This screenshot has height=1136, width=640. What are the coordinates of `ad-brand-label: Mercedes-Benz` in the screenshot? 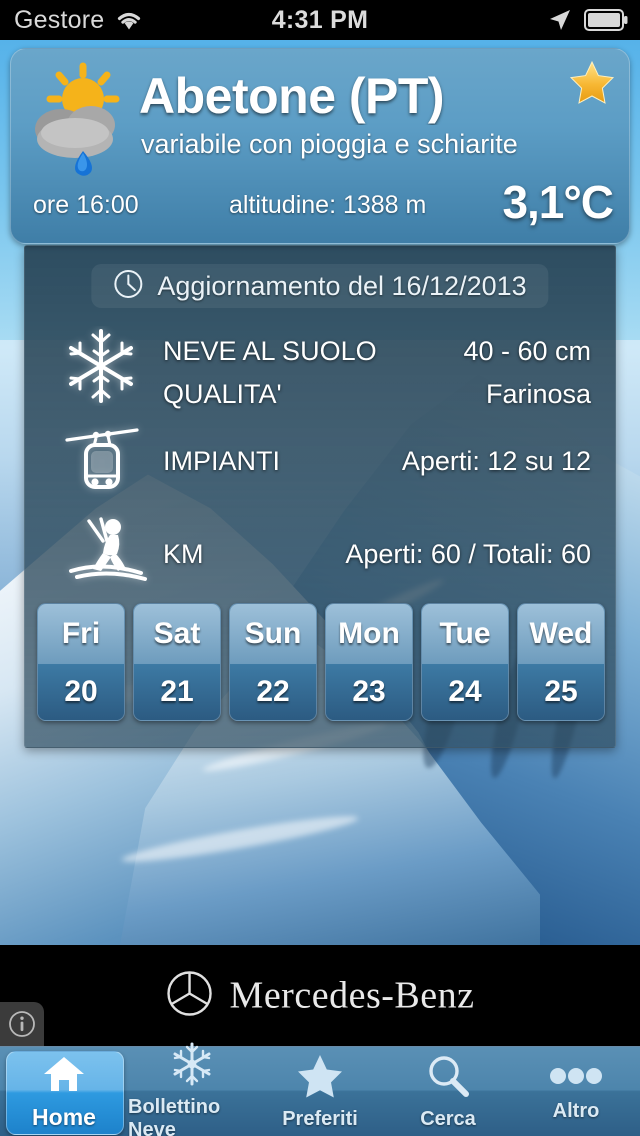 It's located at (352, 995).